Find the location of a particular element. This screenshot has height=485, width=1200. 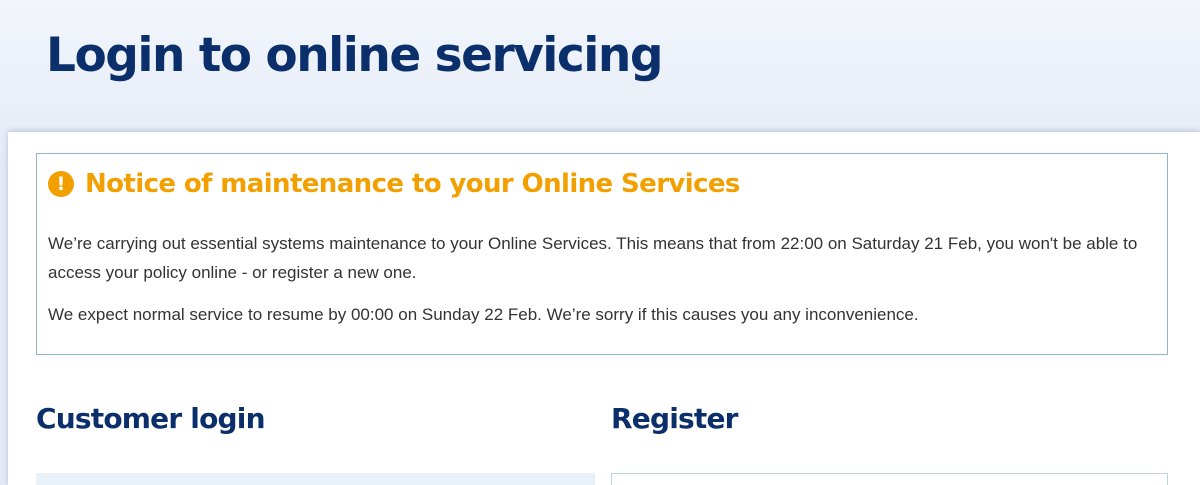

customer-login-heading: Customer login is located at coordinates (151, 418).